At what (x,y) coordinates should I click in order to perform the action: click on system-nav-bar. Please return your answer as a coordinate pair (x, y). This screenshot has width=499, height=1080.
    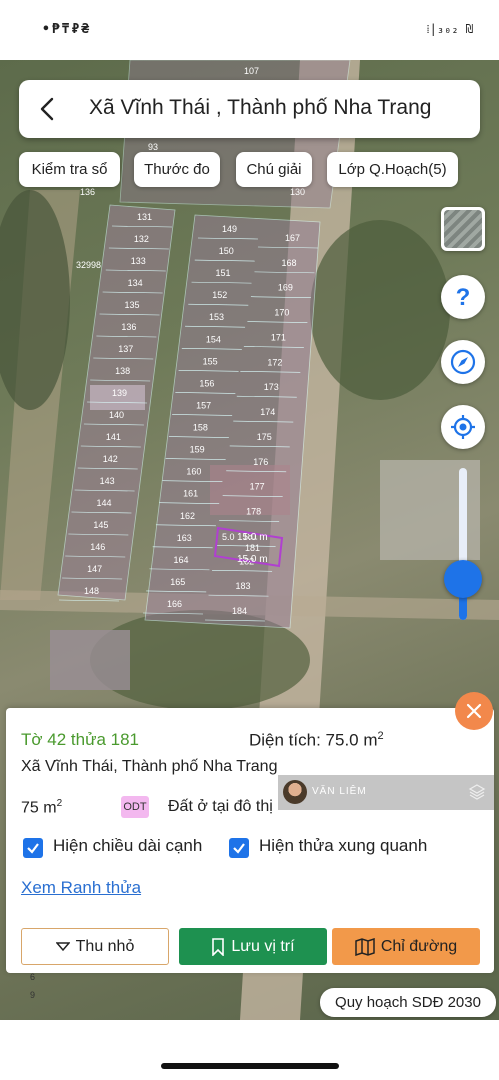
    Looking at the image, I should click on (249, 1050).